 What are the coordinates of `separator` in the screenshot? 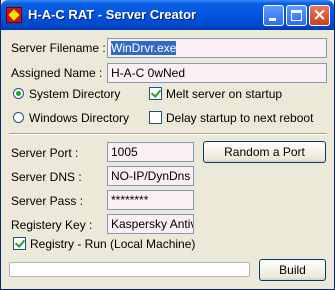 It's located at (168, 134).